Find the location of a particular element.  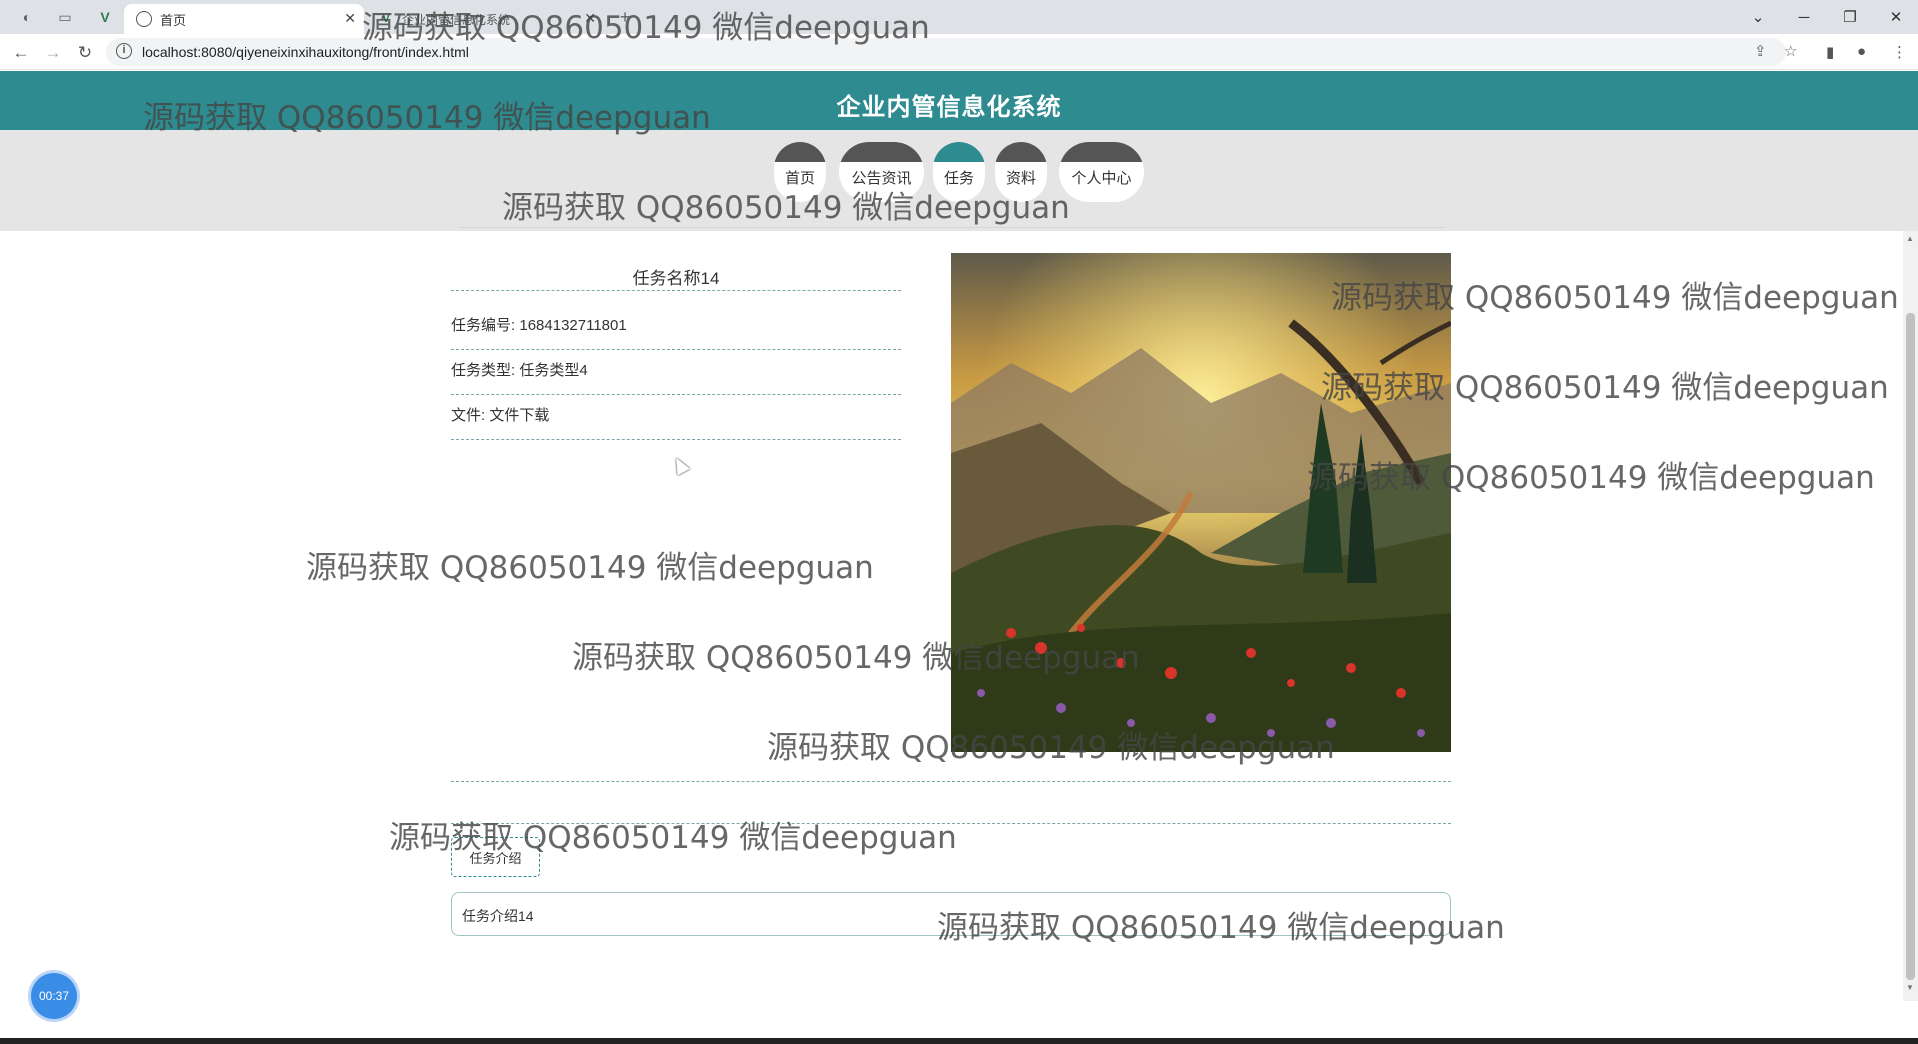

mouse-cursor-icon is located at coordinates (680, 465).